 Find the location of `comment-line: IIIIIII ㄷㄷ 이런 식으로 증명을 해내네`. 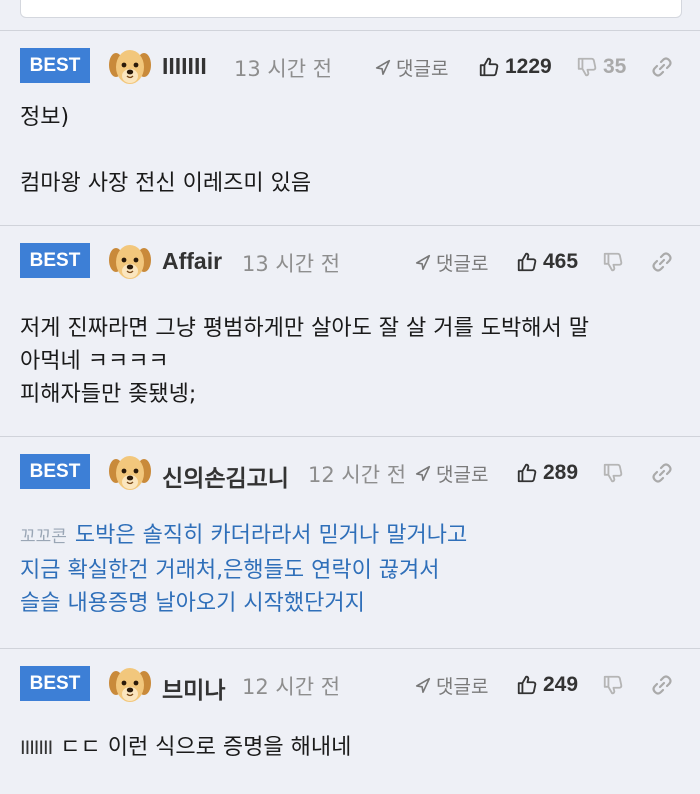

comment-line: IIIIIII ㄷㄷ 이런 식으로 증명을 해내네 is located at coordinates (355, 748).